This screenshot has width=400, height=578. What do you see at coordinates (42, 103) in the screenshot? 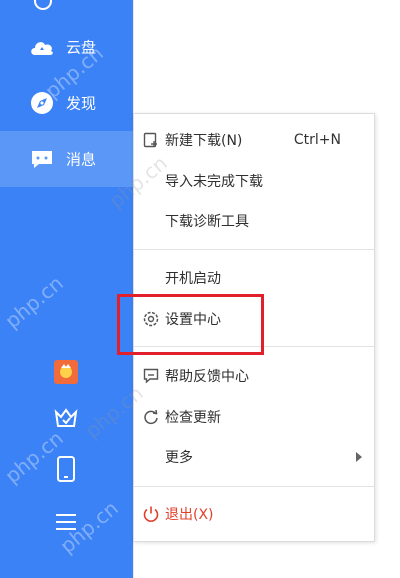
I see `compass-icon` at bounding box center [42, 103].